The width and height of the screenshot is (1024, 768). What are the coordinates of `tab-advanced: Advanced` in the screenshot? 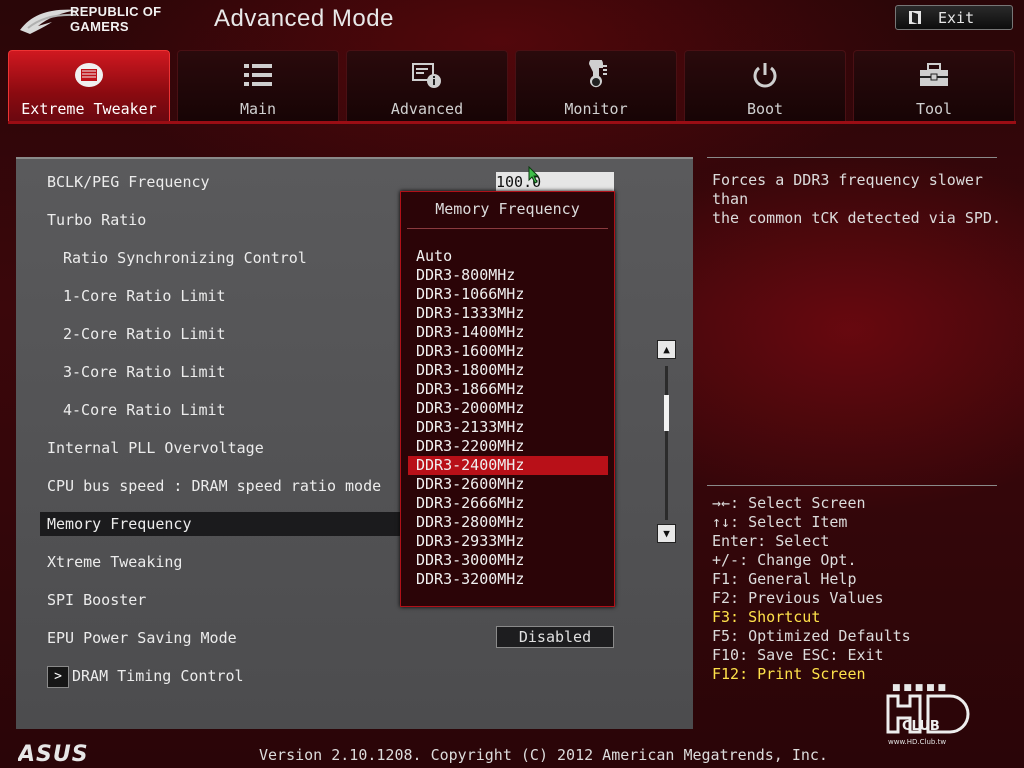 It's located at (427, 86).